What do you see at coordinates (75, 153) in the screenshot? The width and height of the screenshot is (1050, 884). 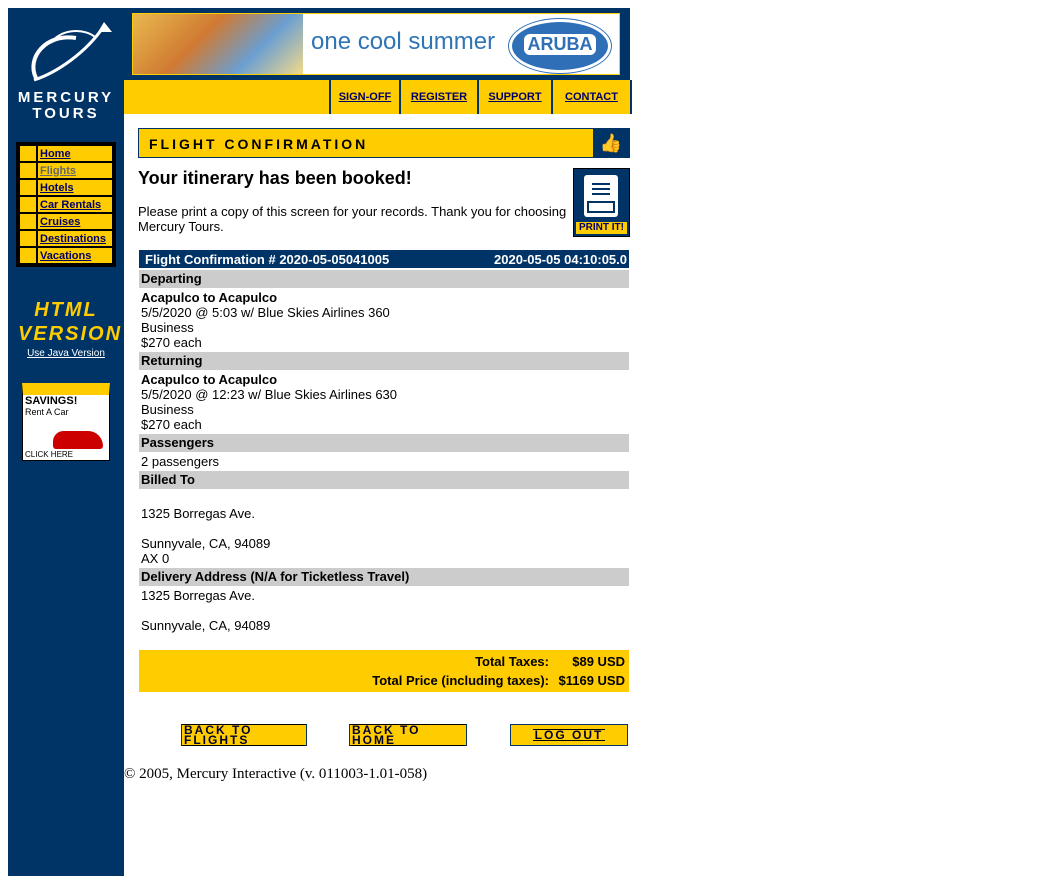 I see `sidebar-item-home: Home` at bounding box center [75, 153].